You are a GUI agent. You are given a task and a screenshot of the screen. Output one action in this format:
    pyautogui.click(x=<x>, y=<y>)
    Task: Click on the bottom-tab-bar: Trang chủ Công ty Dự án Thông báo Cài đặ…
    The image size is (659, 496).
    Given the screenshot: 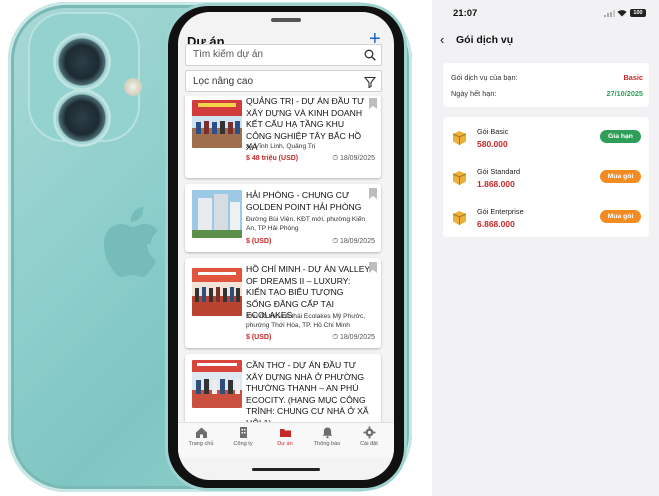 What is the action you would take?
    pyautogui.click(x=286, y=440)
    